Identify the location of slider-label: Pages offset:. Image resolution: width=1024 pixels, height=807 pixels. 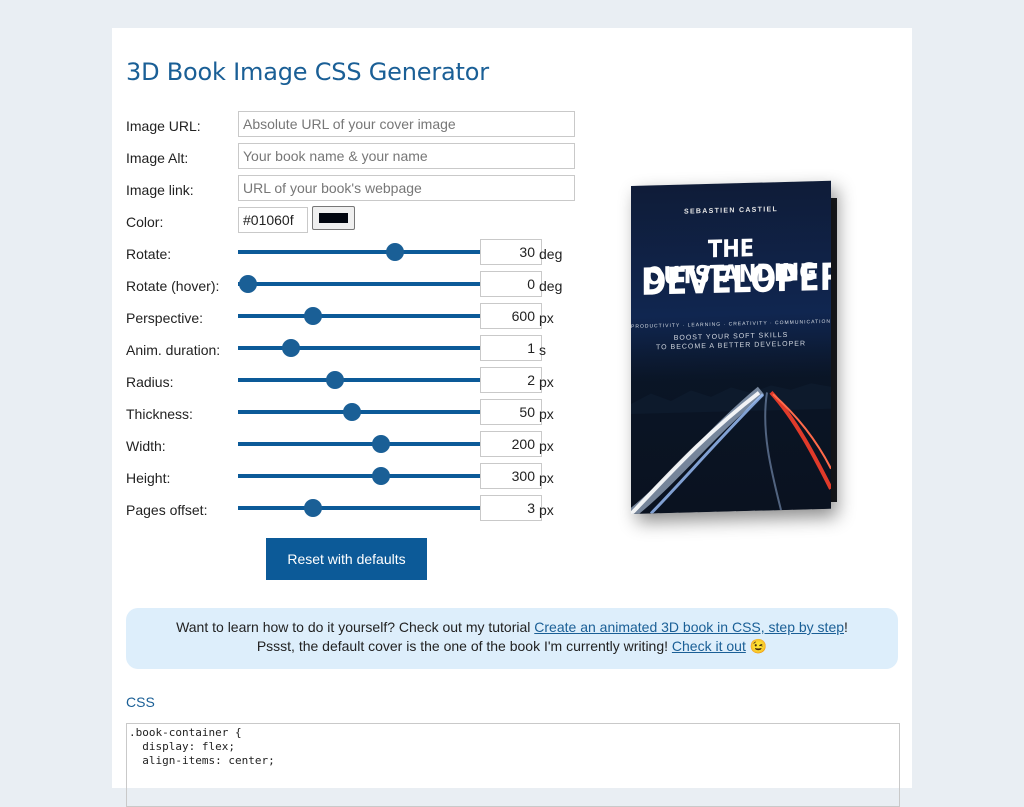
(167, 510).